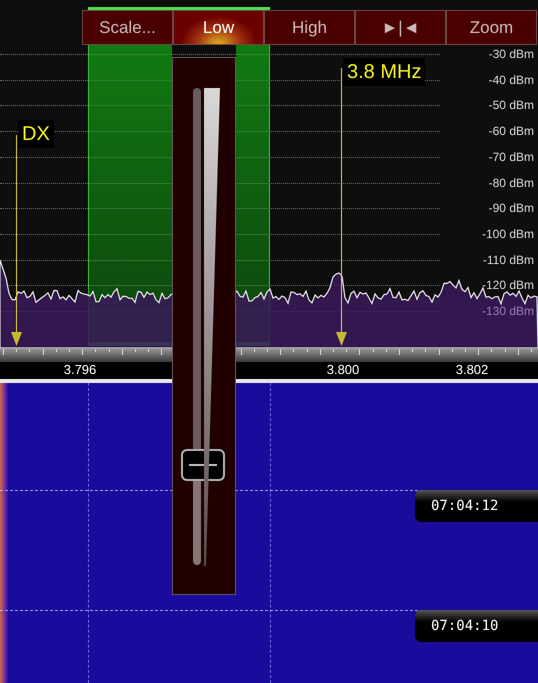 This screenshot has height=683, width=538. I want to click on db-label: -90 dBm, so click(511, 208).